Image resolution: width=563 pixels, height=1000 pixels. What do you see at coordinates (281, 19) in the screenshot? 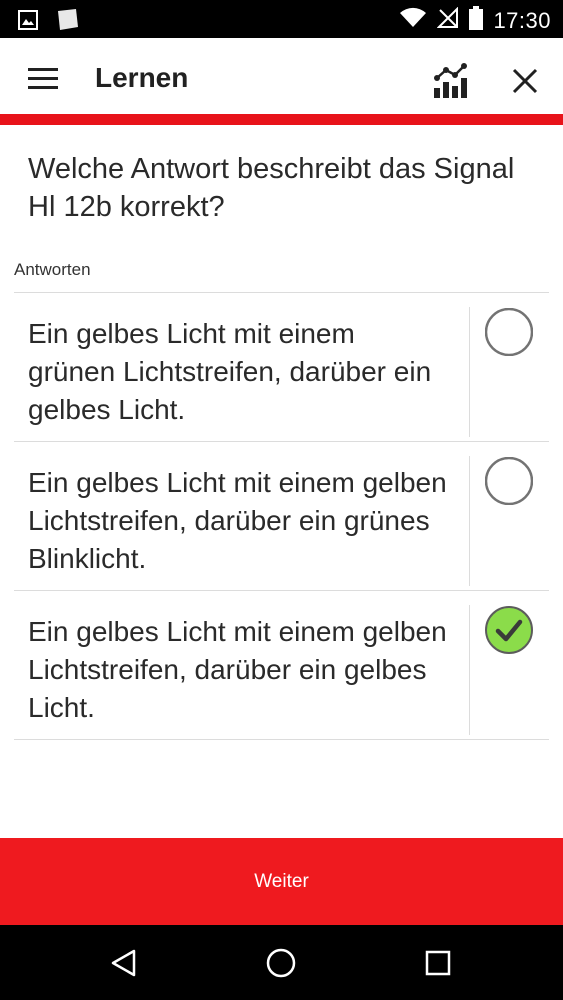
I see `status-bar: 17:30` at bounding box center [281, 19].